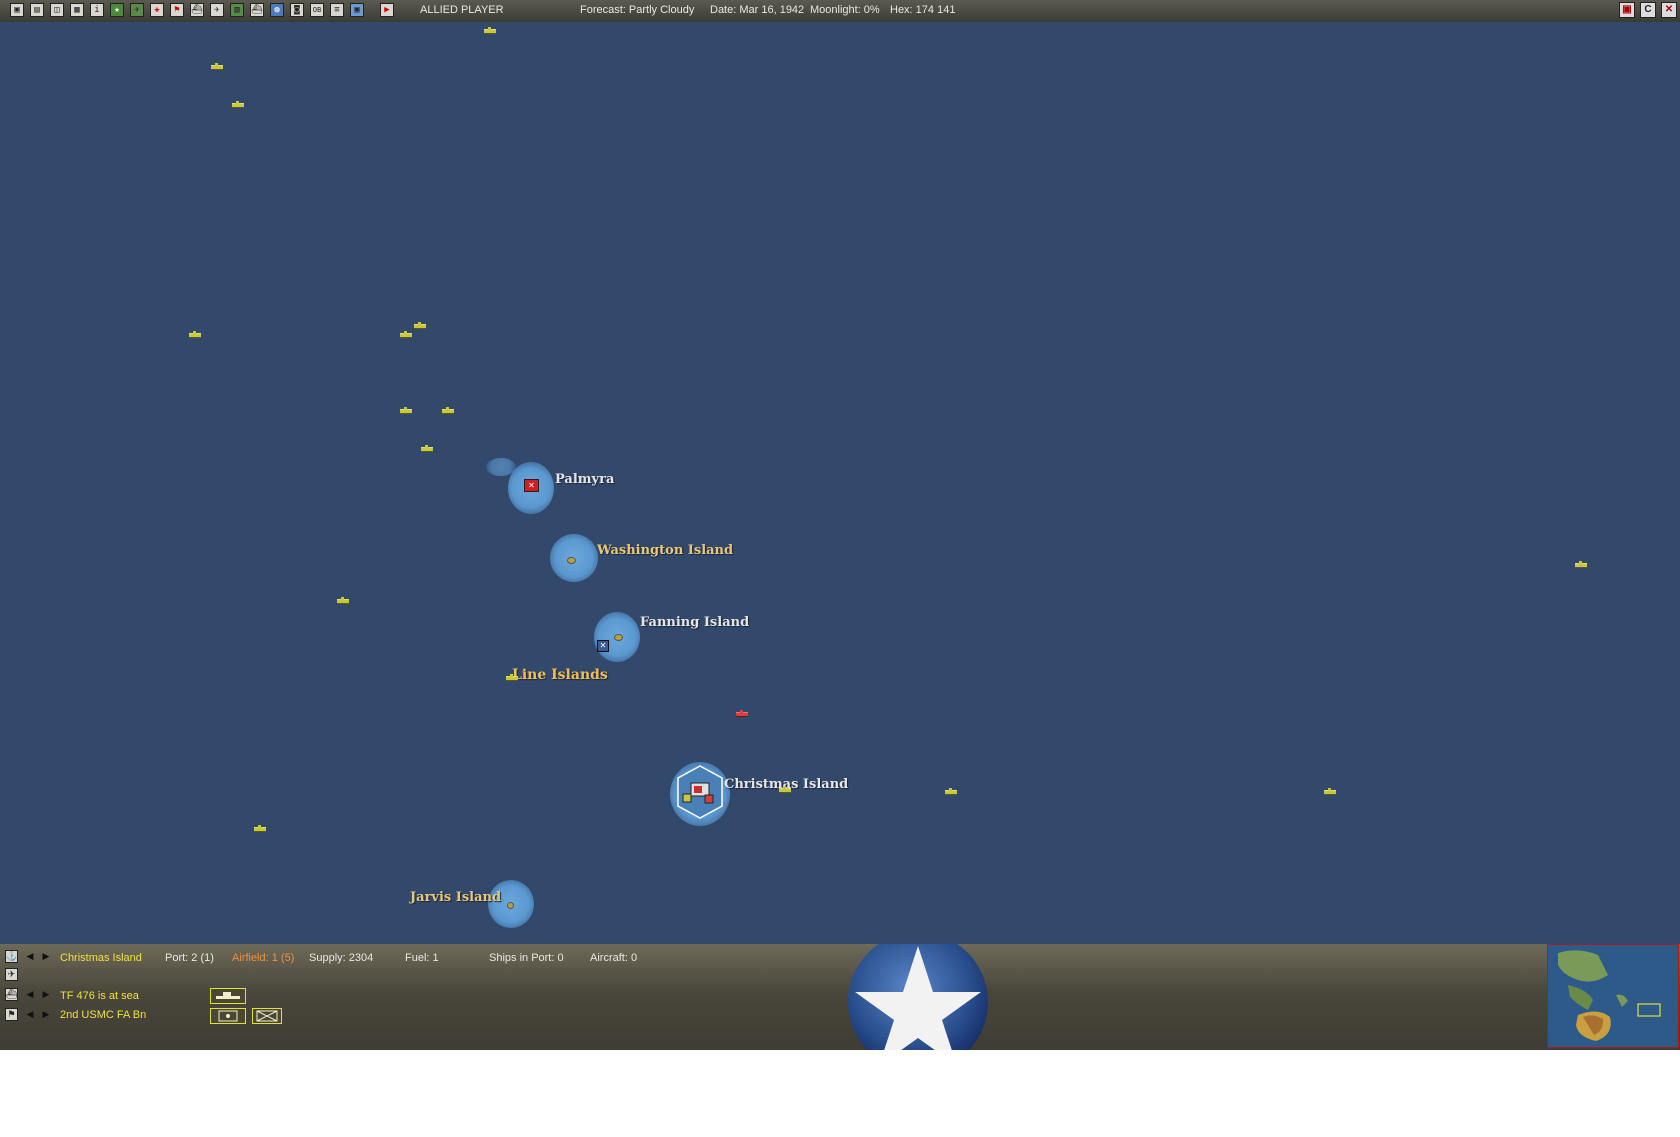 The image size is (1680, 1137). I want to click on place-label-fanning: Fanning Island, so click(695, 622).